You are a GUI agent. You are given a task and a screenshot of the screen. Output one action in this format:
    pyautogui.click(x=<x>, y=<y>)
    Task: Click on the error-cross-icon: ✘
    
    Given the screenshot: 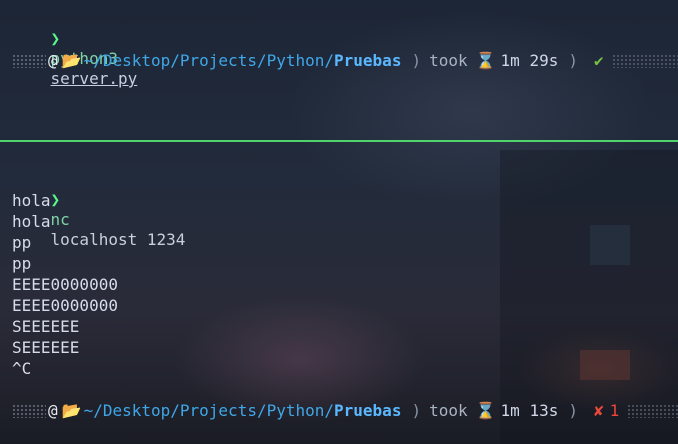 What is the action you would take?
    pyautogui.click(x=598, y=410)
    